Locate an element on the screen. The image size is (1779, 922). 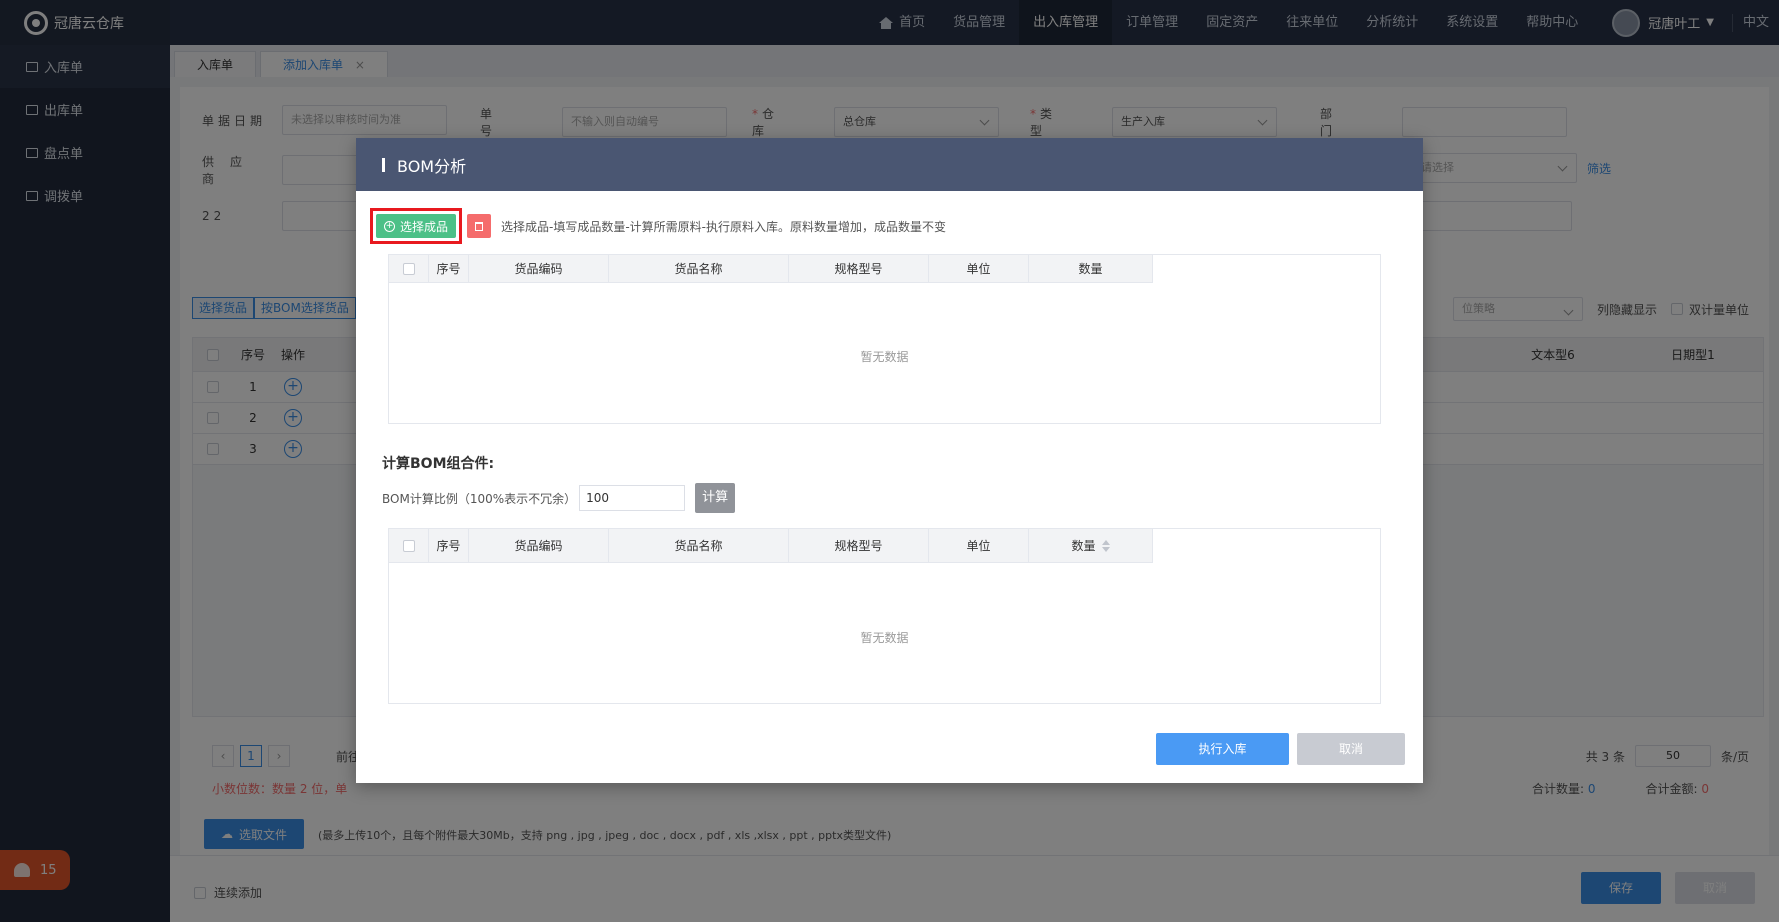
ratio-row: BOM计算比例（100%表示不冗余） 100 计算 is located at coordinates (559, 498).